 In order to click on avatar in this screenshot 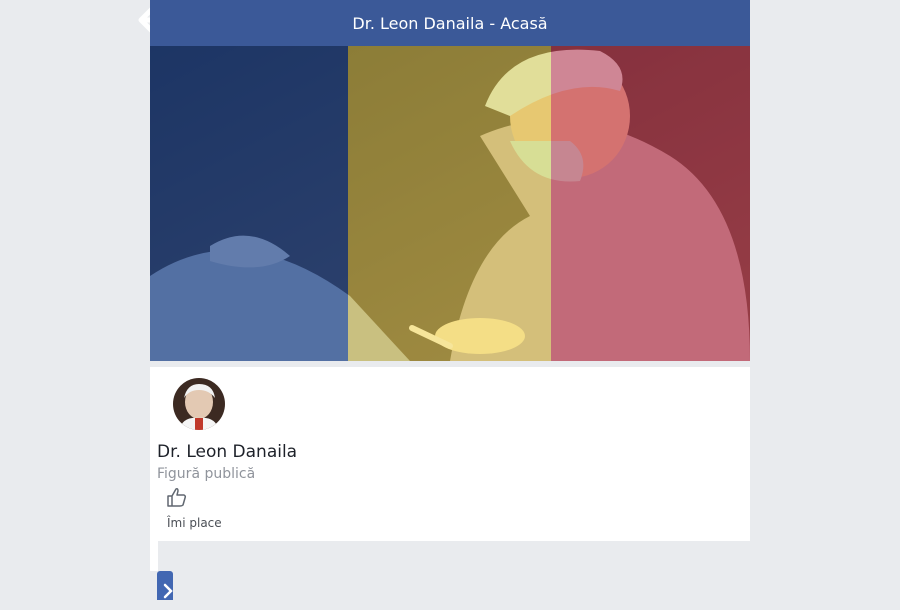, I will do `click(199, 404)`.